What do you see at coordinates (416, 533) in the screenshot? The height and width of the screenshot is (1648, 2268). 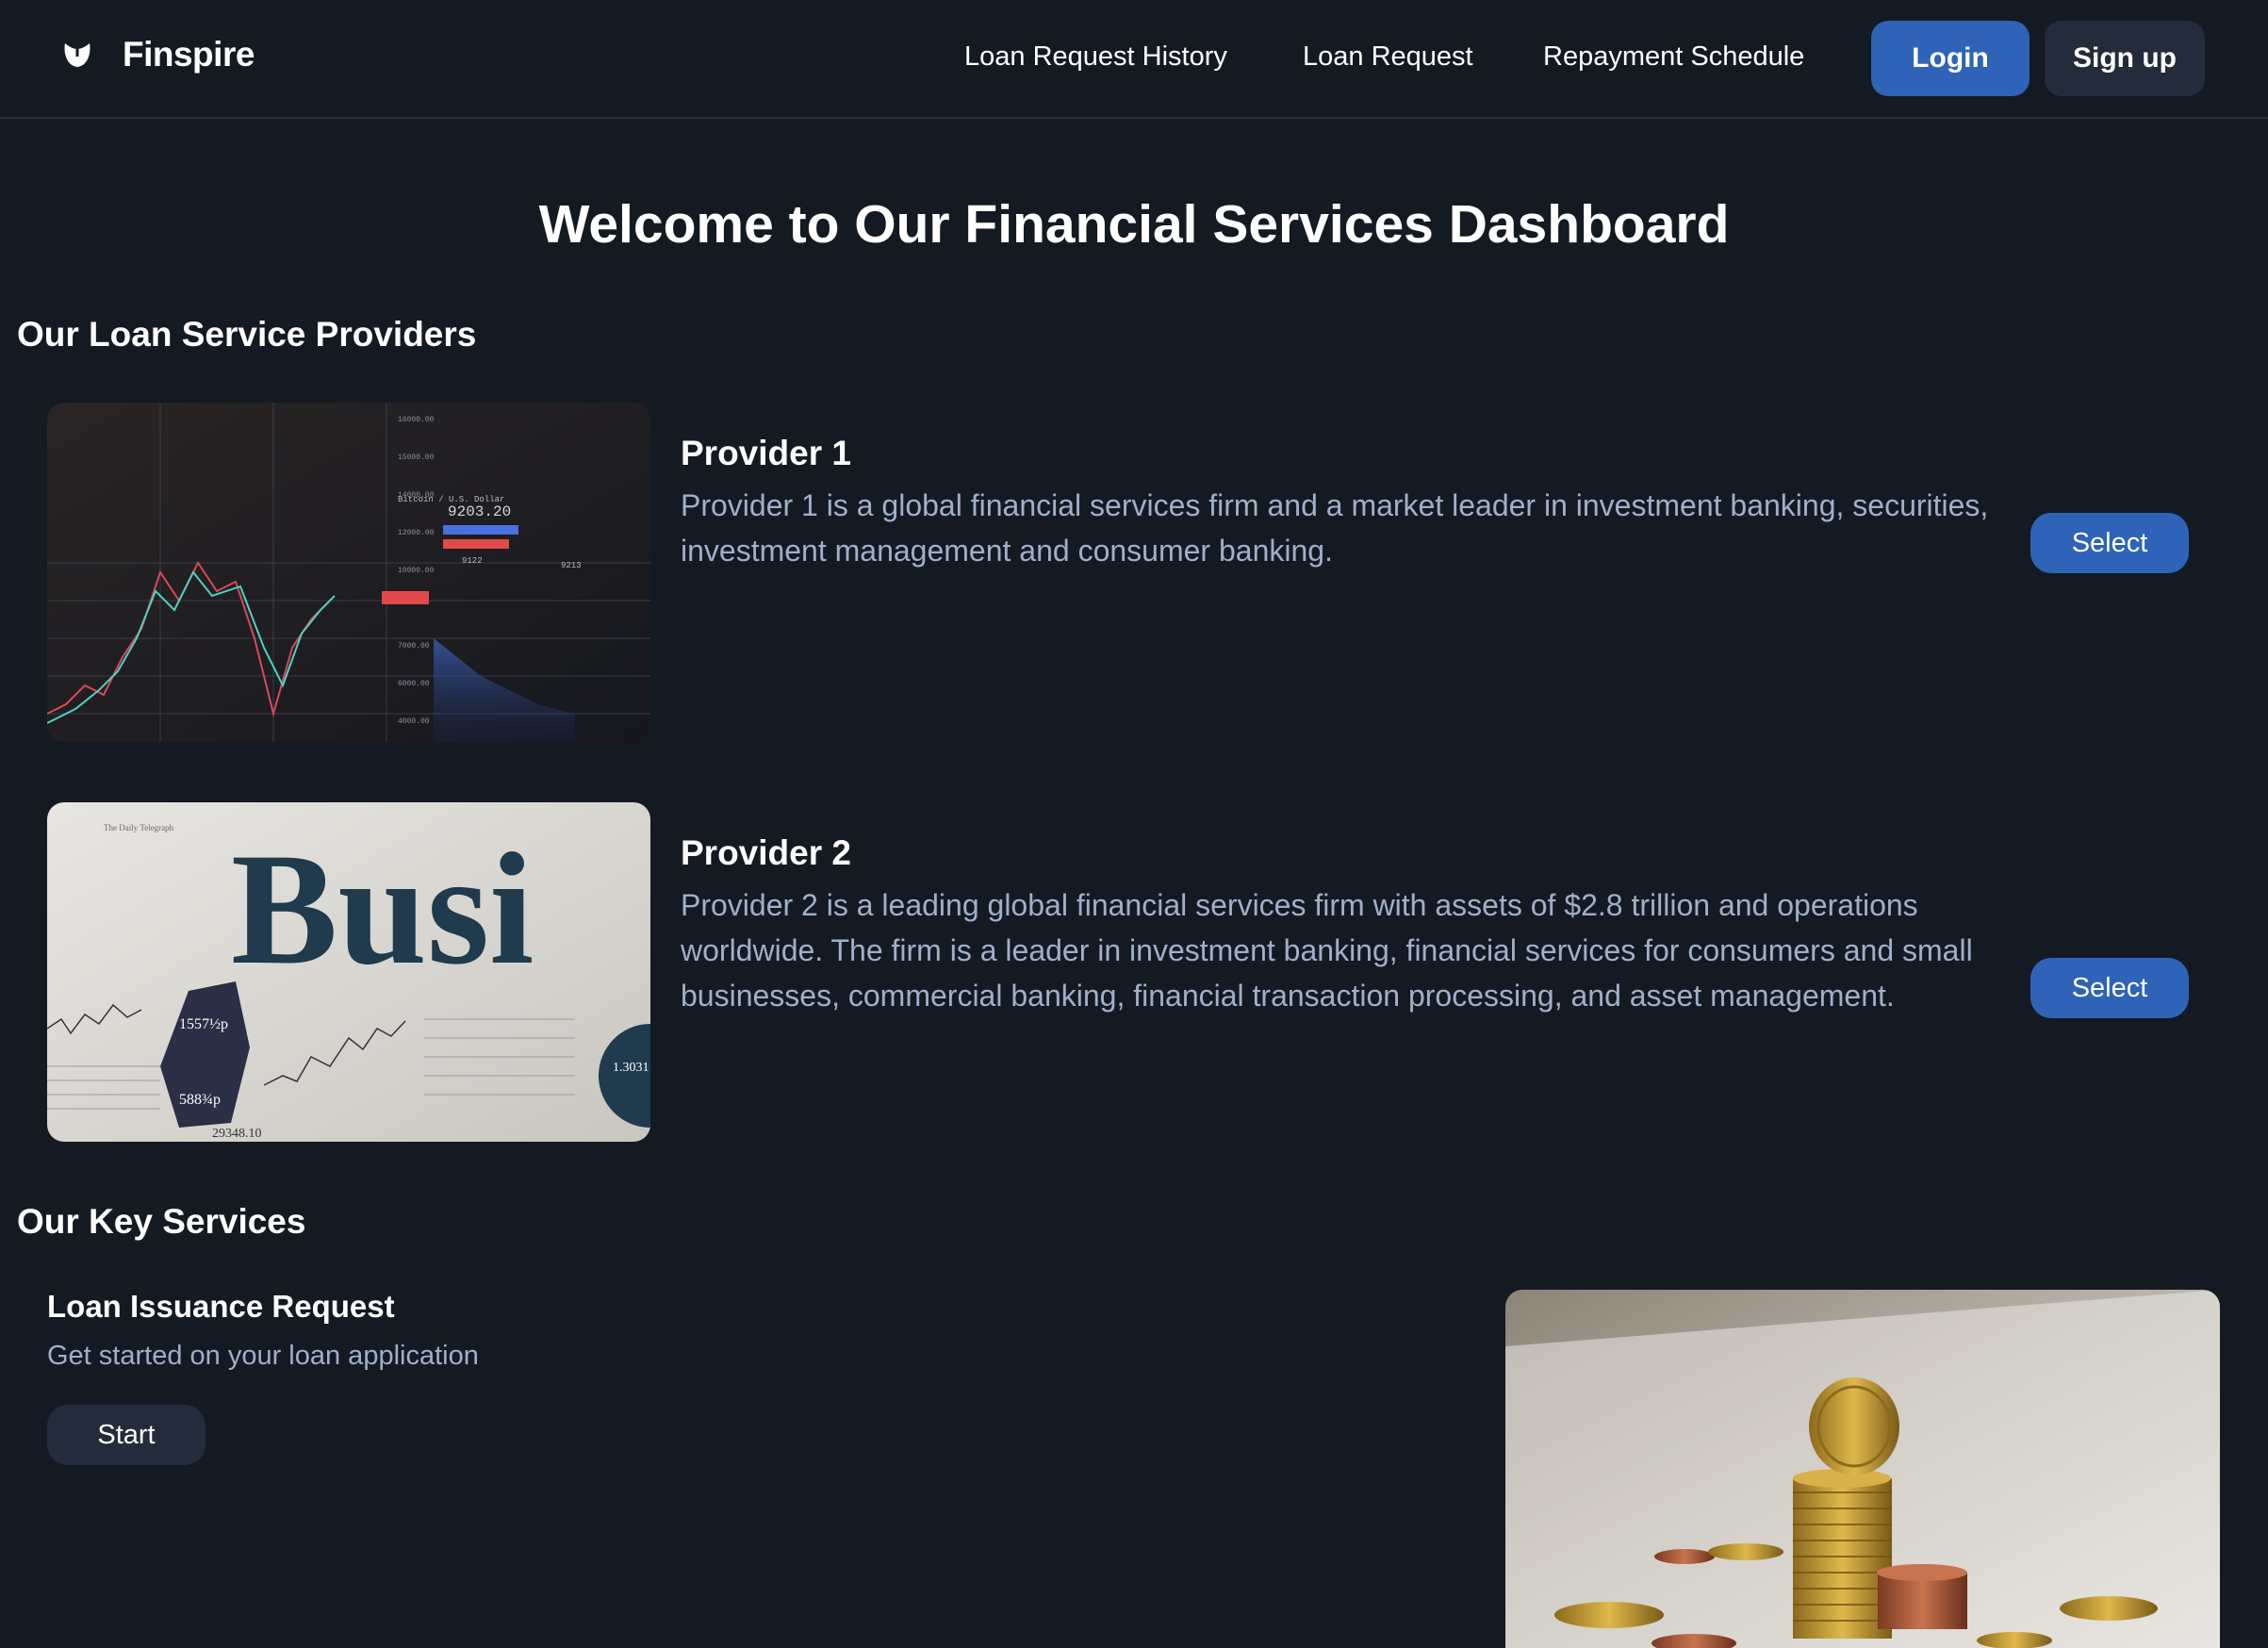 I see `svg-text: 12000.00` at bounding box center [416, 533].